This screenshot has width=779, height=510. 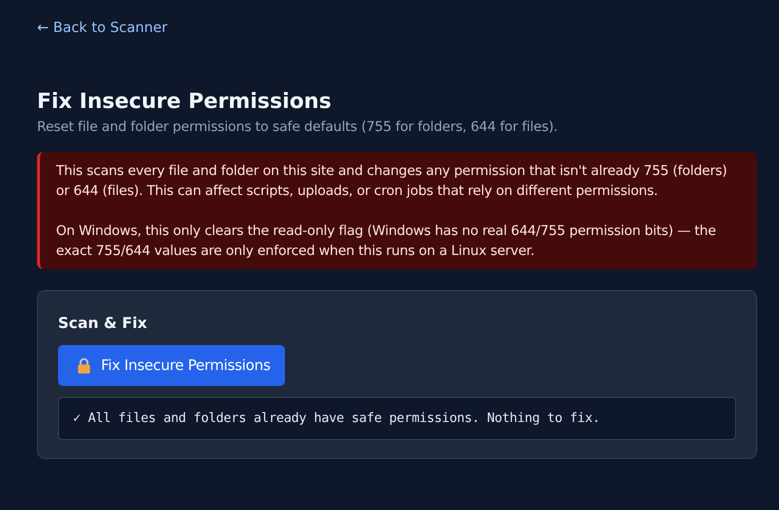 I want to click on output-text: ✓ All files and folders already have safe permissions. Nothing to fix., so click(x=336, y=418).